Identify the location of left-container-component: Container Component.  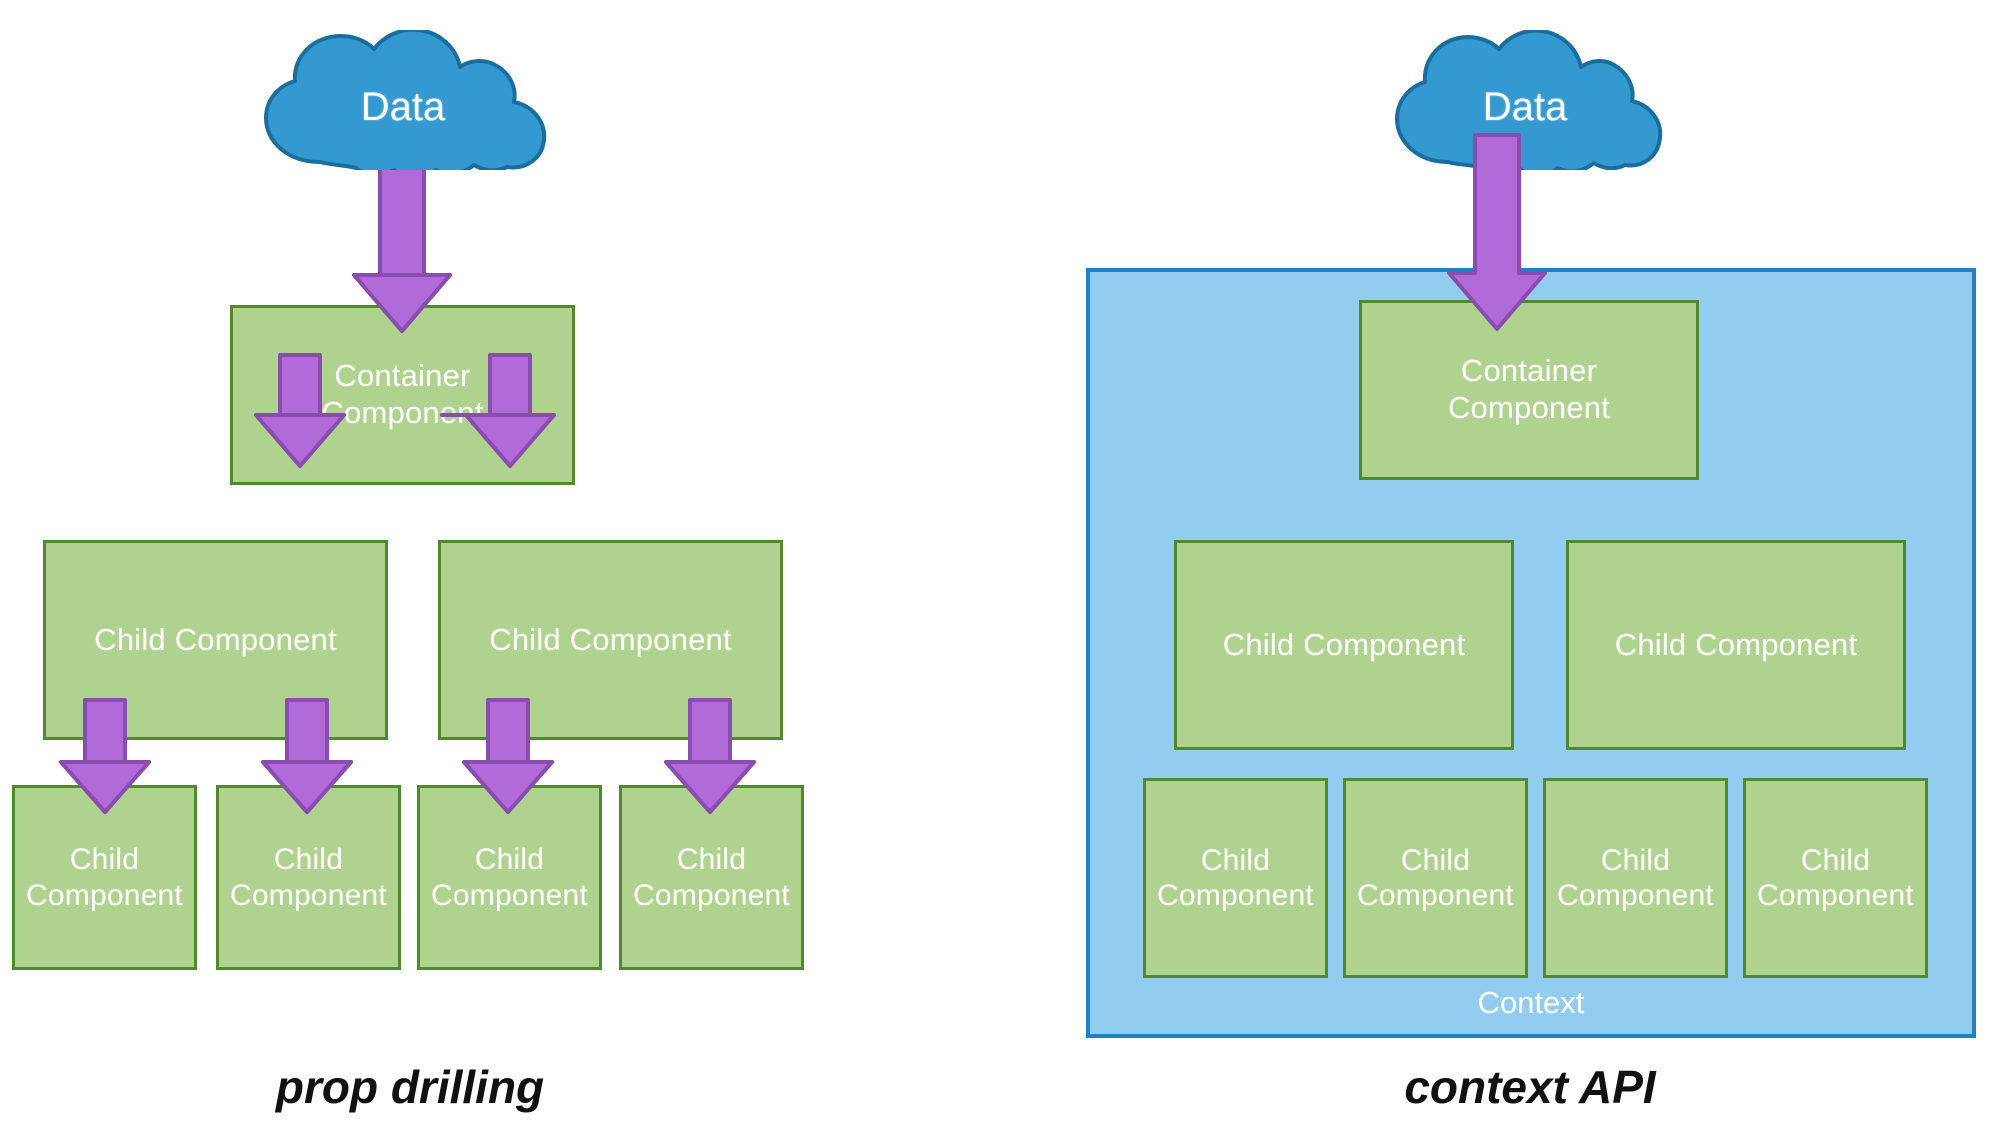
(402, 395).